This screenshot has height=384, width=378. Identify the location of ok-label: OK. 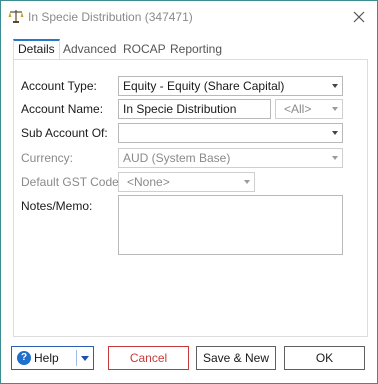
(324, 358).